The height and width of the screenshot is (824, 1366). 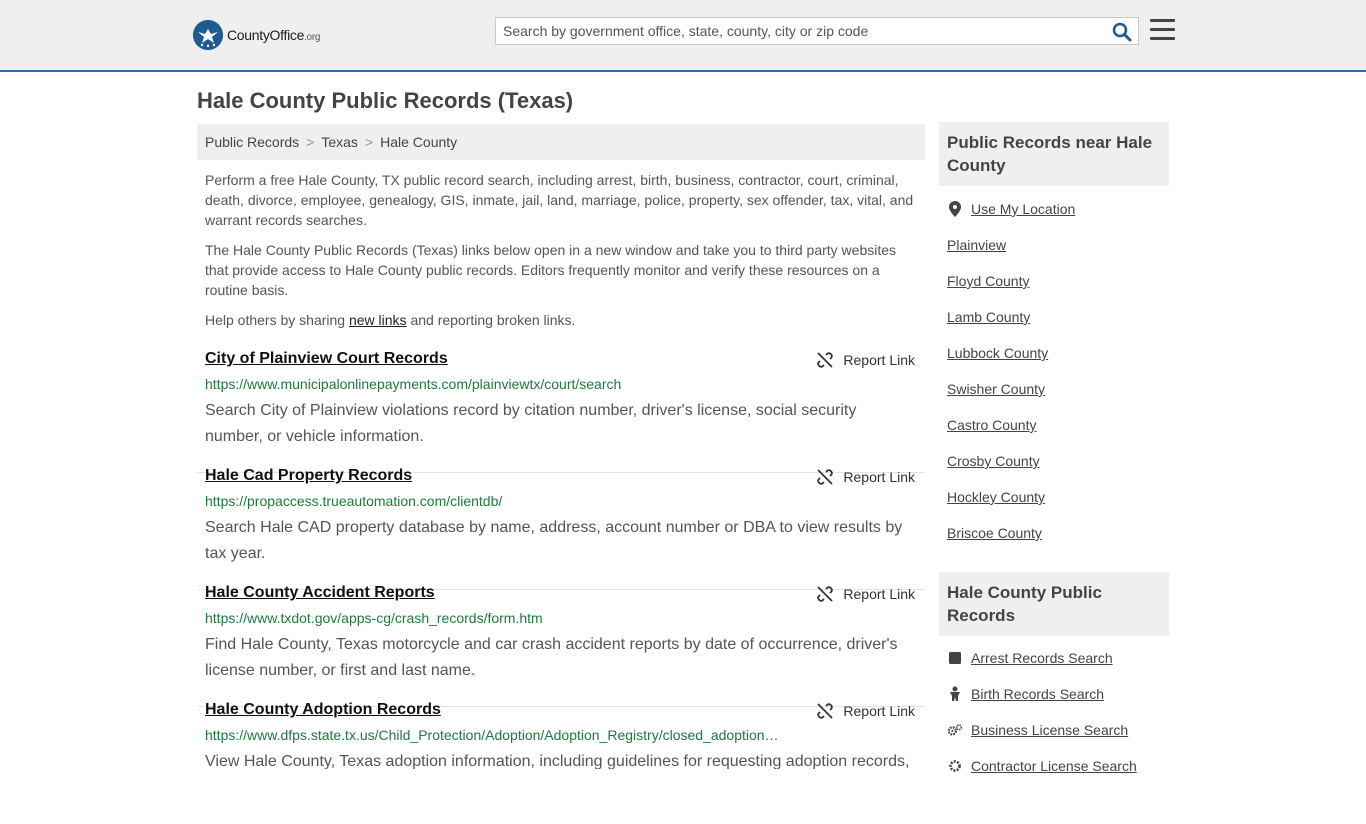 I want to click on site-logo: CountyOffice.org, so click(x=256, y=35).